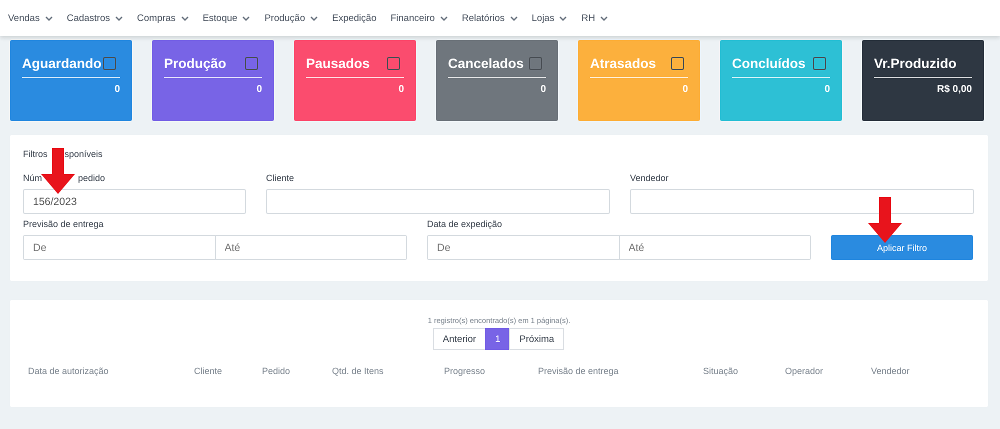 The width and height of the screenshot is (1000, 429). What do you see at coordinates (486, 63) in the screenshot?
I see `card-title: Cancelados` at bounding box center [486, 63].